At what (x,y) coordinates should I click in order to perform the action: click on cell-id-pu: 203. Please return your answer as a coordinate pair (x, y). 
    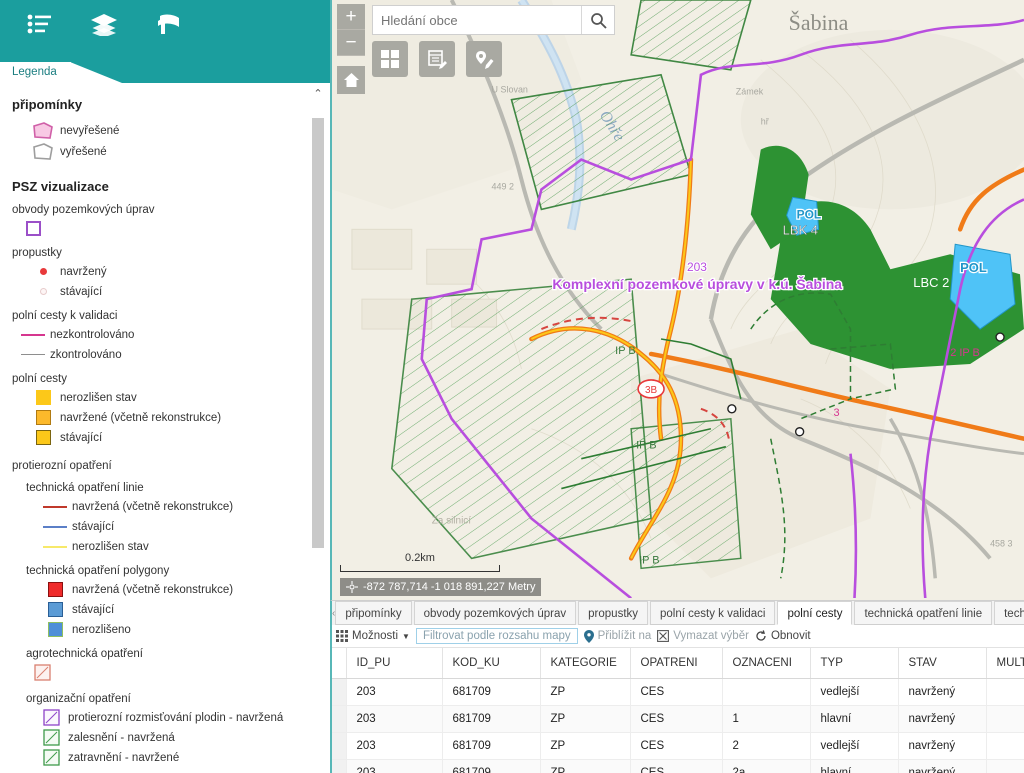
    Looking at the image, I should click on (394, 692).